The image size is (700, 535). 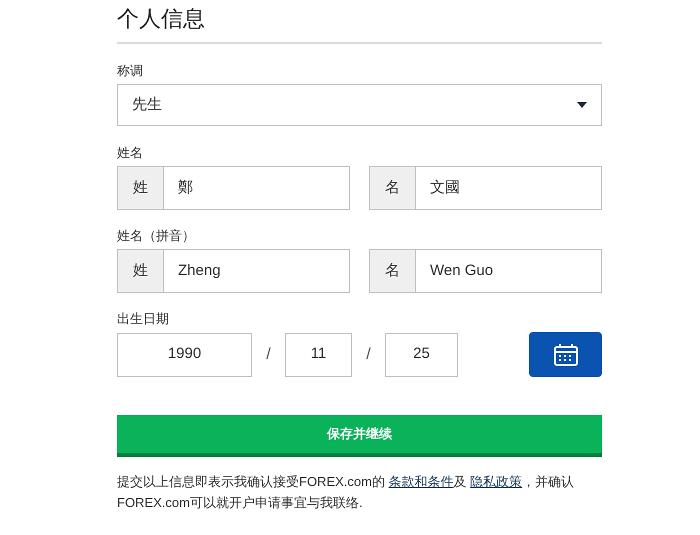 What do you see at coordinates (143, 319) in the screenshot?
I see `field-label: 出生日期` at bounding box center [143, 319].